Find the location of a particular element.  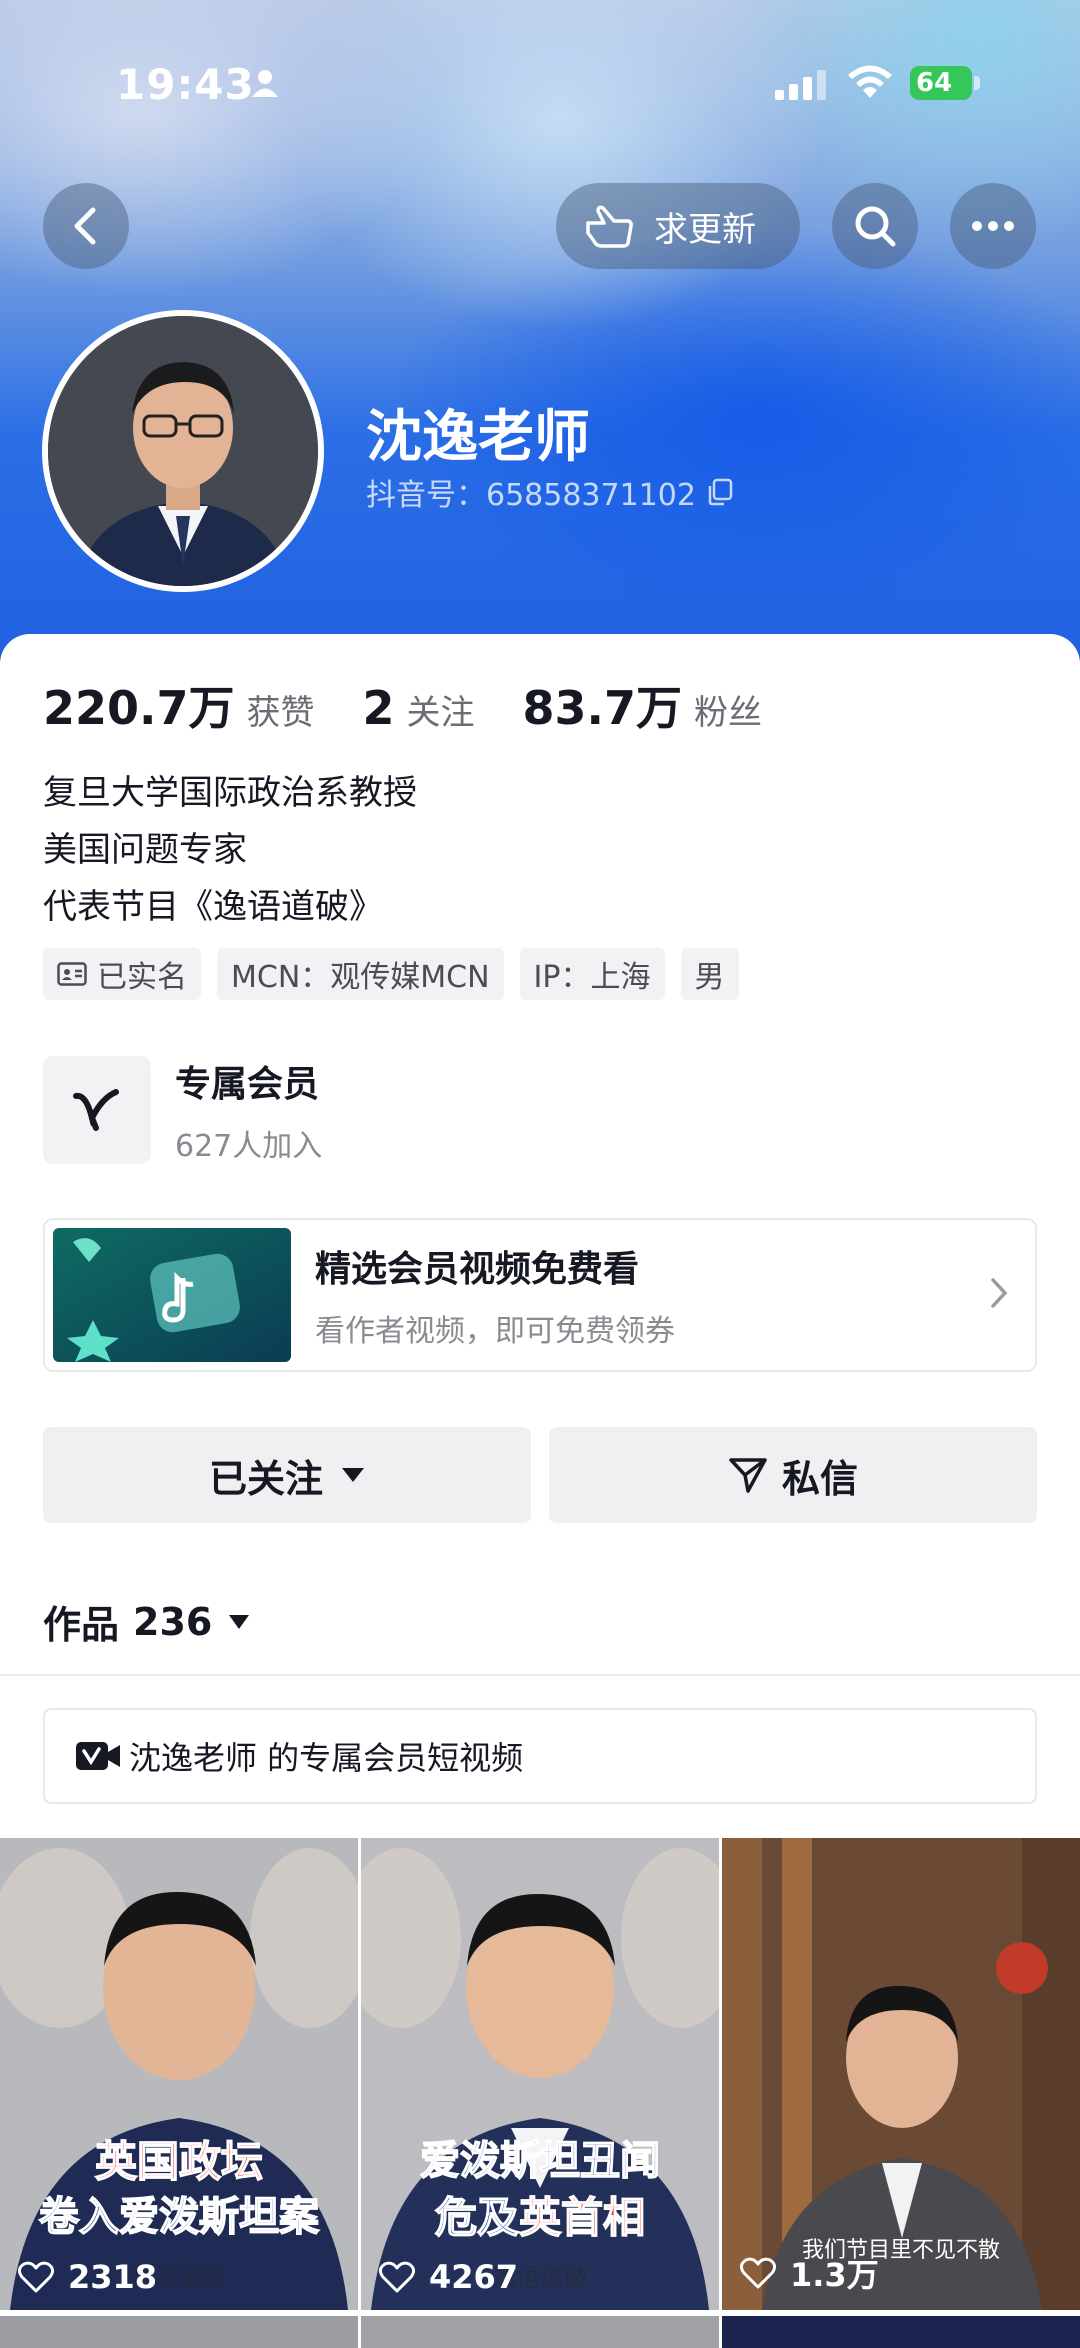

profile-tags: 已实名 MCN：观传媒MCN IP：上海 男 is located at coordinates (399, 974).